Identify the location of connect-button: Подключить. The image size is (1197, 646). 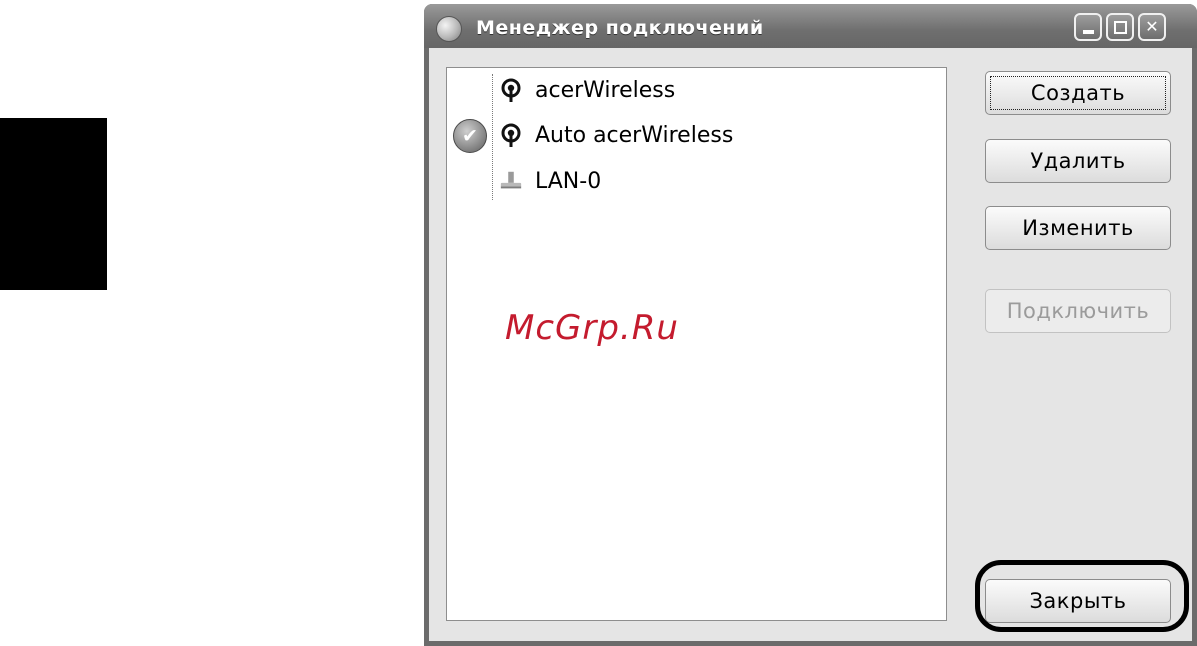
(1078, 311).